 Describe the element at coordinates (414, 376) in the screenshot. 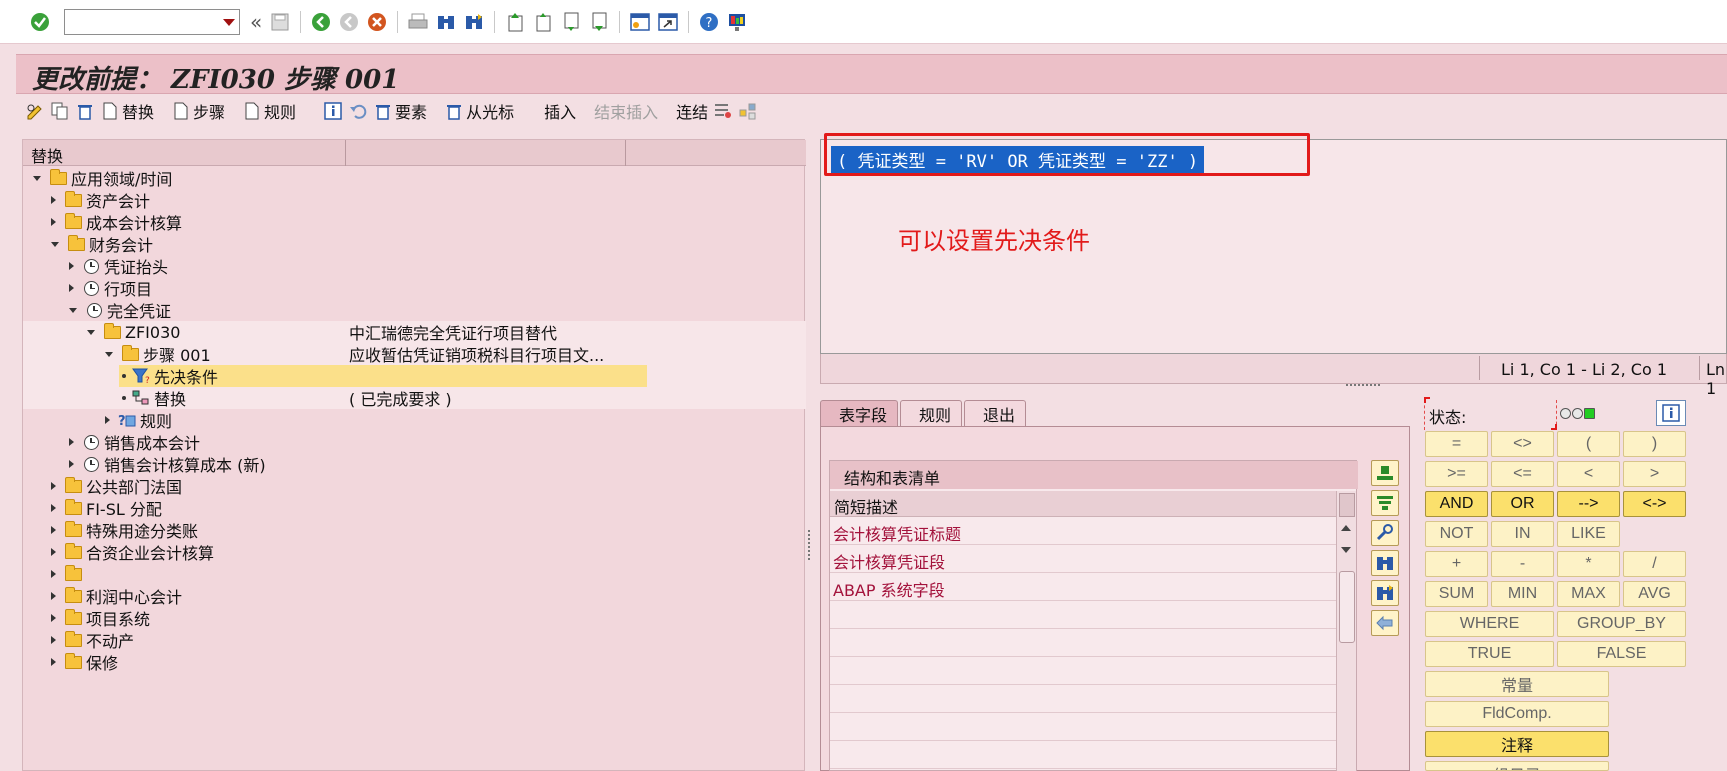

I see `tree-node-prerequisite: ? 先决条件` at that location.